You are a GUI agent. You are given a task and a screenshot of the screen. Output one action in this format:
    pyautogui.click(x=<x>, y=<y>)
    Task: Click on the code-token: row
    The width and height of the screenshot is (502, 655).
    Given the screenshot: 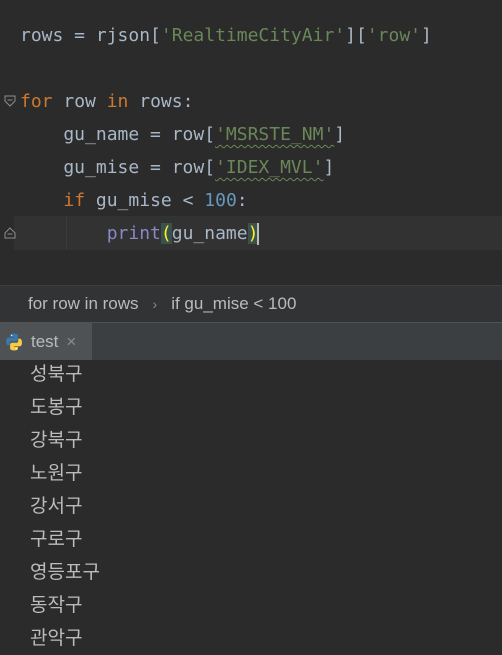 What is the action you would take?
    pyautogui.click(x=79, y=101)
    